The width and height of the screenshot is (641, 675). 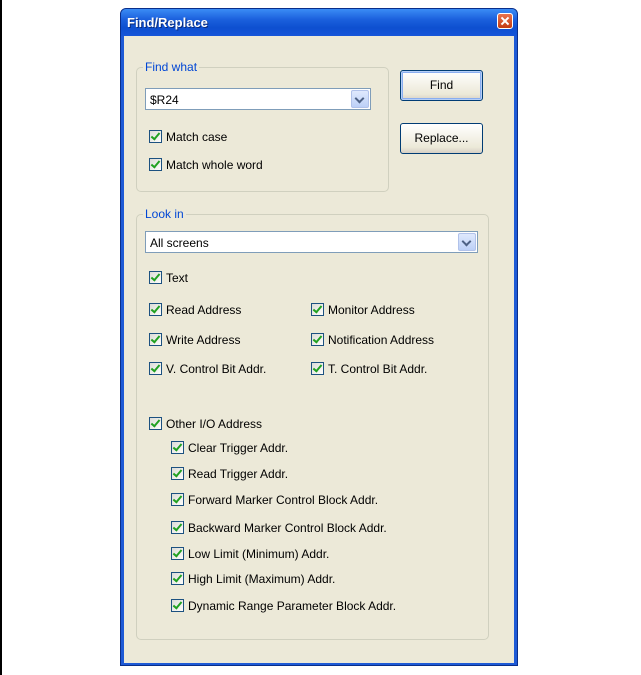 What do you see at coordinates (378, 369) in the screenshot?
I see `t-control-bit-label: T. Control Bit Addr.` at bounding box center [378, 369].